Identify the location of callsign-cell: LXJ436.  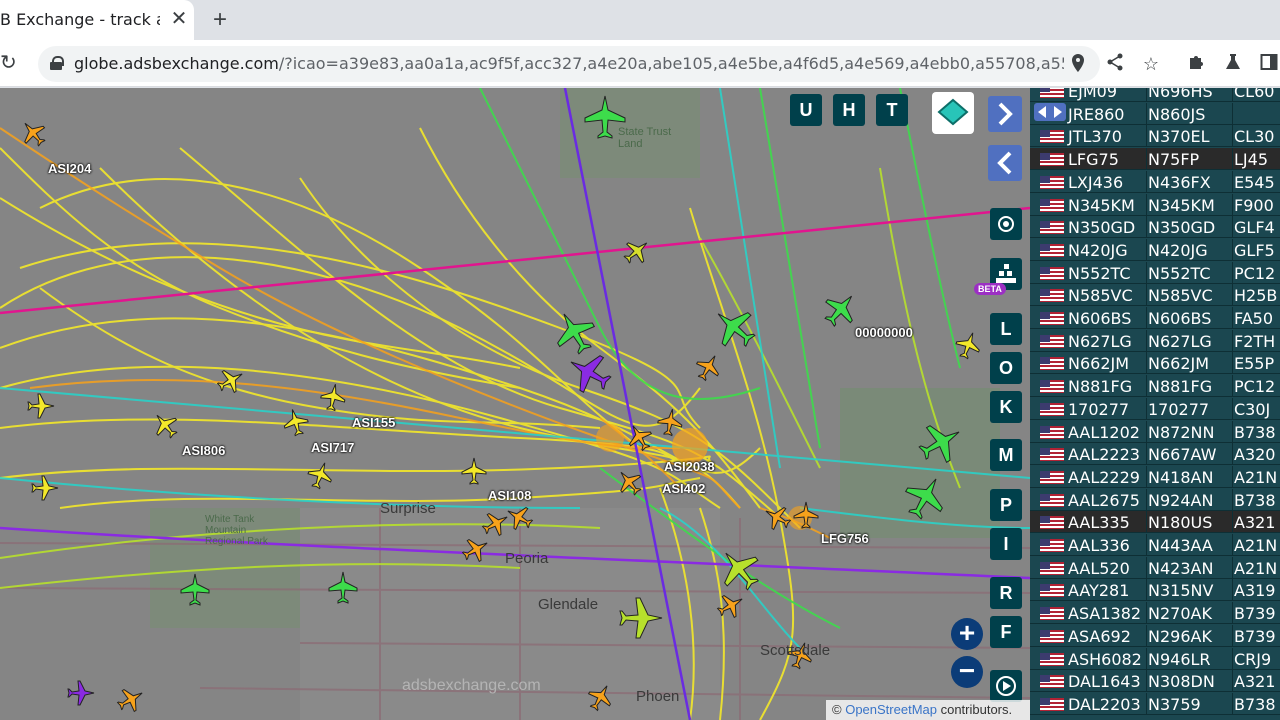
(1096, 182).